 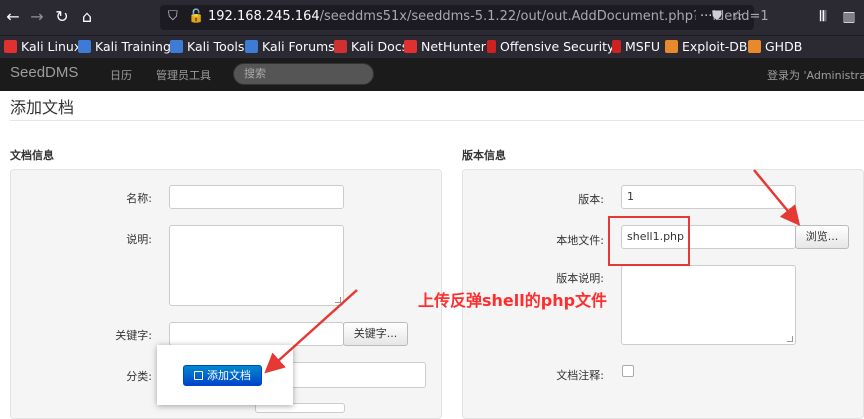 I want to click on add-document-button: 添加文档, so click(x=222, y=375).